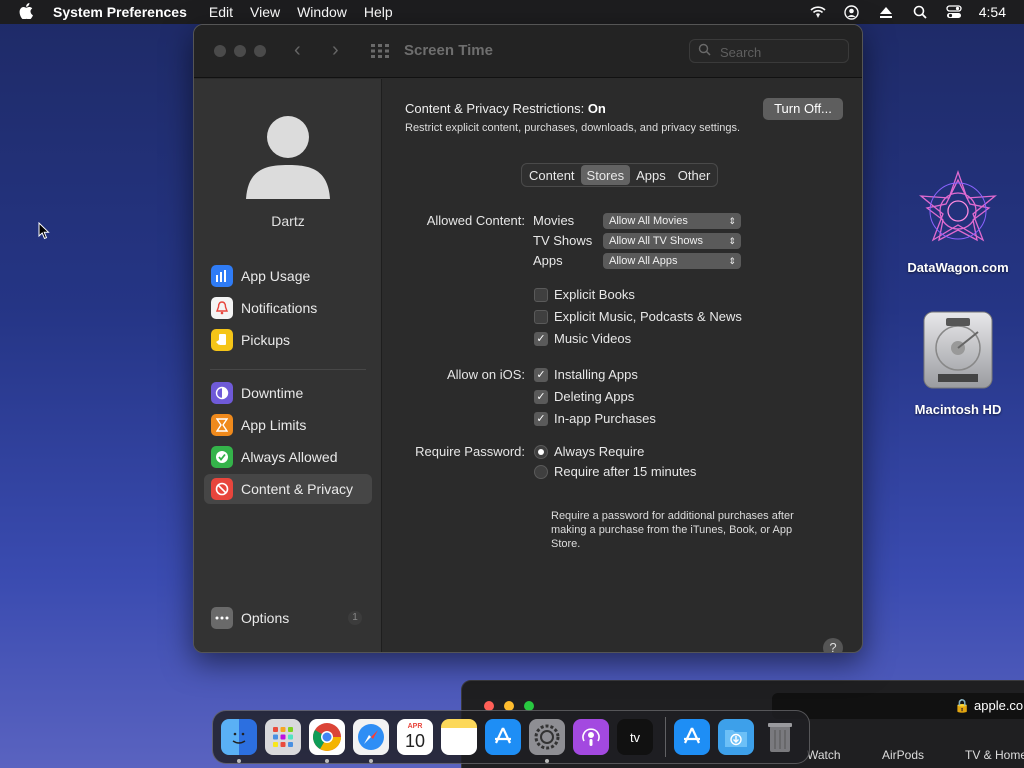 This screenshot has height=768, width=1024. What do you see at coordinates (355, 618) in the screenshot?
I see `options-badge: 1` at bounding box center [355, 618].